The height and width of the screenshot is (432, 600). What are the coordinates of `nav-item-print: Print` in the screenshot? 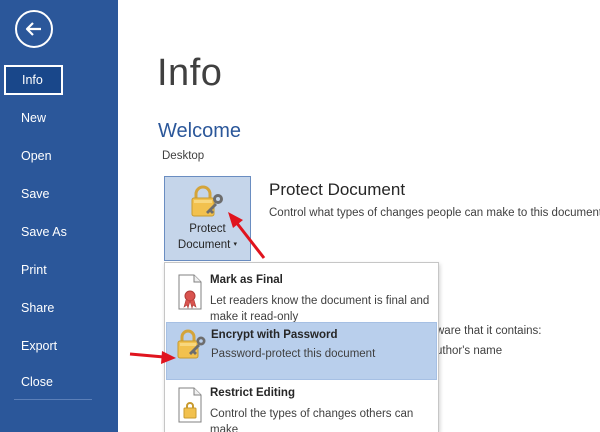 It's located at (59, 270).